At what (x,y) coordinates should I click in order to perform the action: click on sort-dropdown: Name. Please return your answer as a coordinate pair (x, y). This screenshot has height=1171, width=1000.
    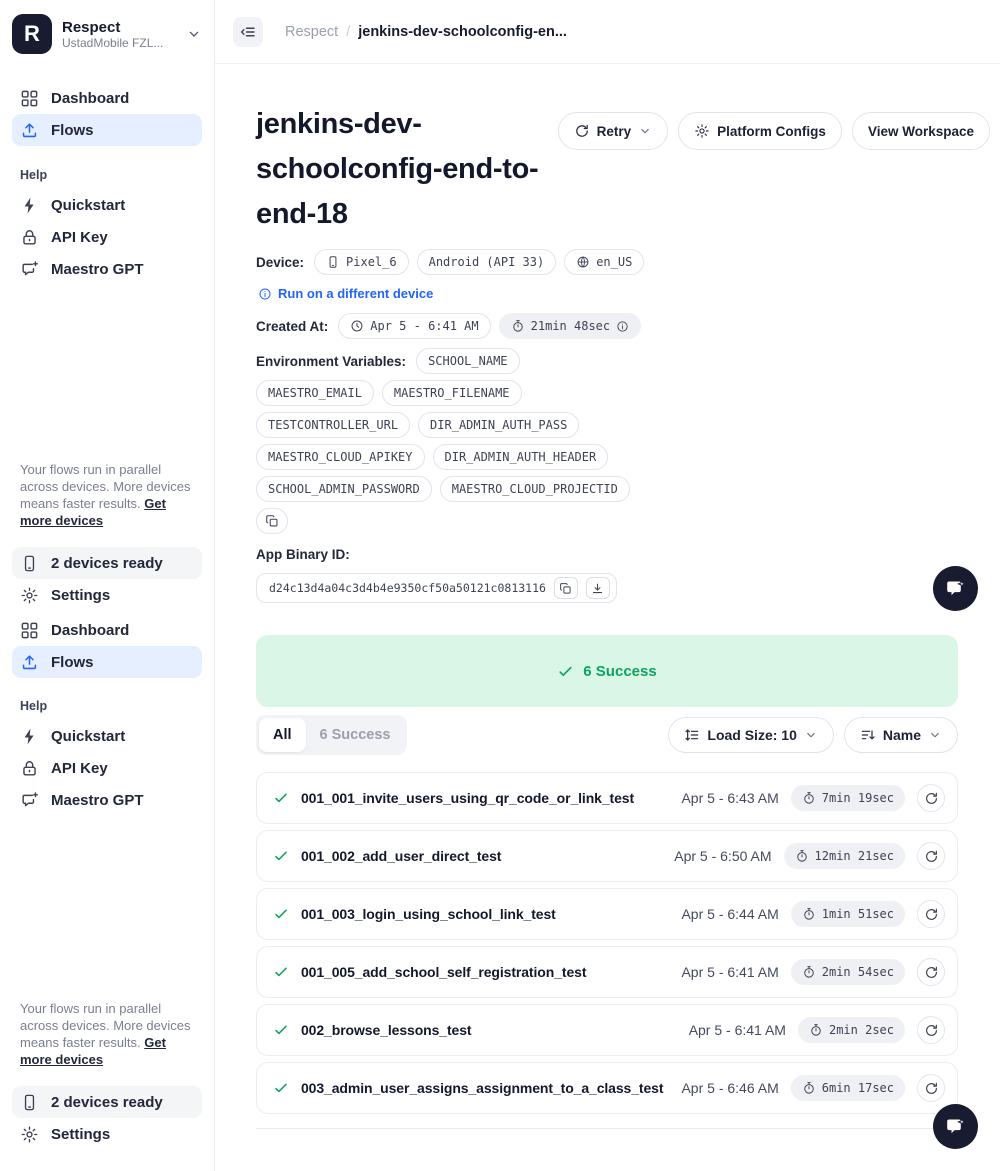
    Looking at the image, I should click on (900, 735).